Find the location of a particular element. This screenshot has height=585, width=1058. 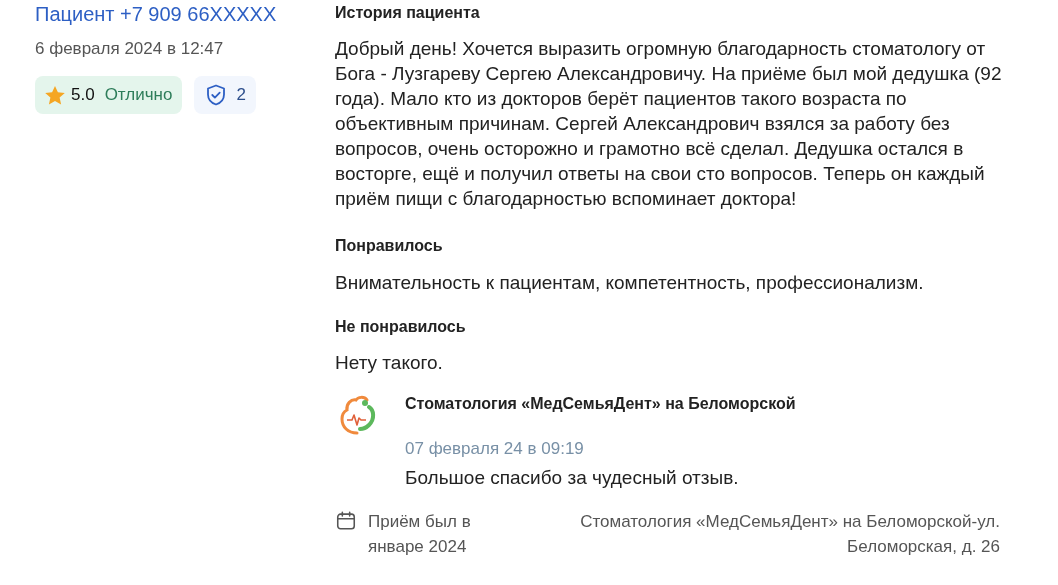

calendar-icon is located at coordinates (346, 521).